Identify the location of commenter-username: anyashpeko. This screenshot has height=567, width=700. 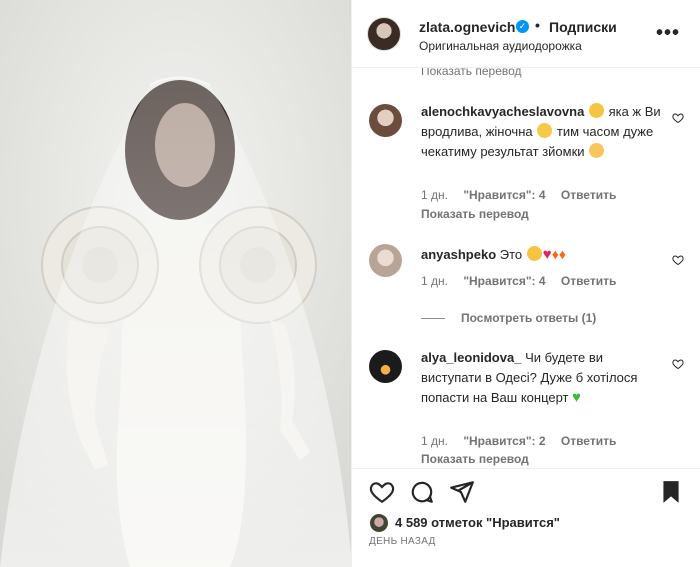
(458, 254).